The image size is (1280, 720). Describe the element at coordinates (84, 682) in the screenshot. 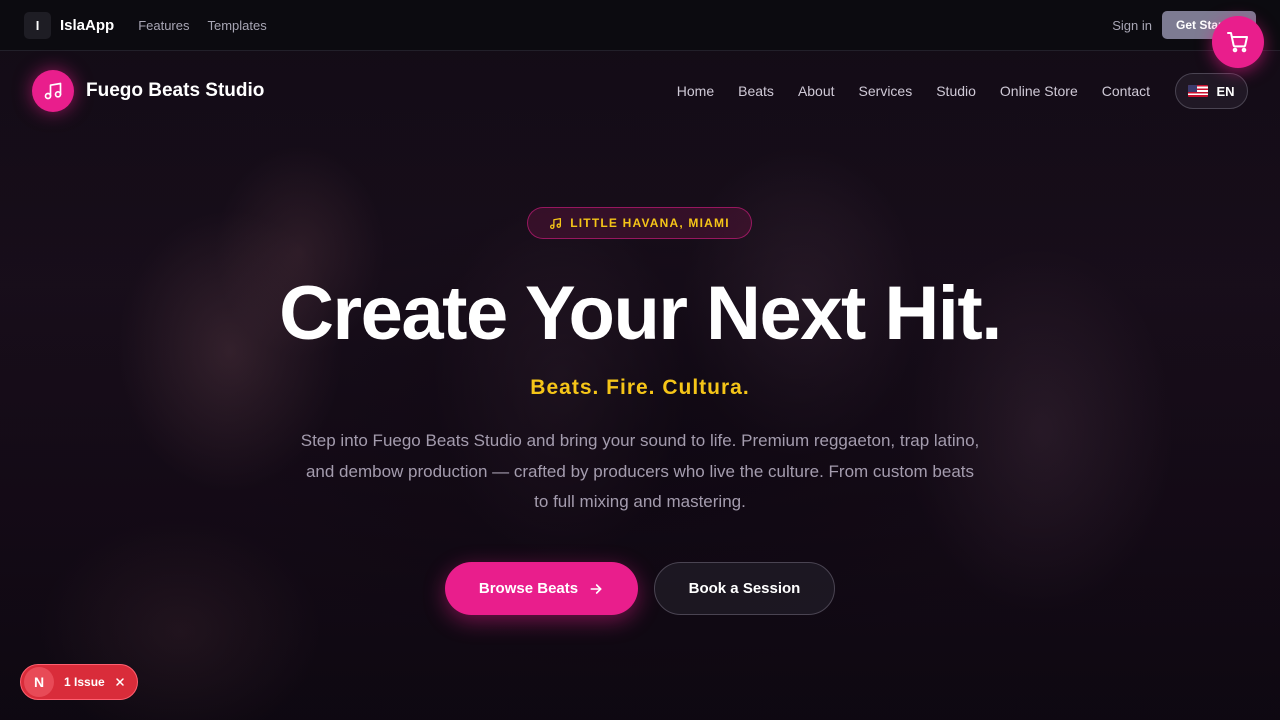

I see `issues-count: 1 Issue` at that location.